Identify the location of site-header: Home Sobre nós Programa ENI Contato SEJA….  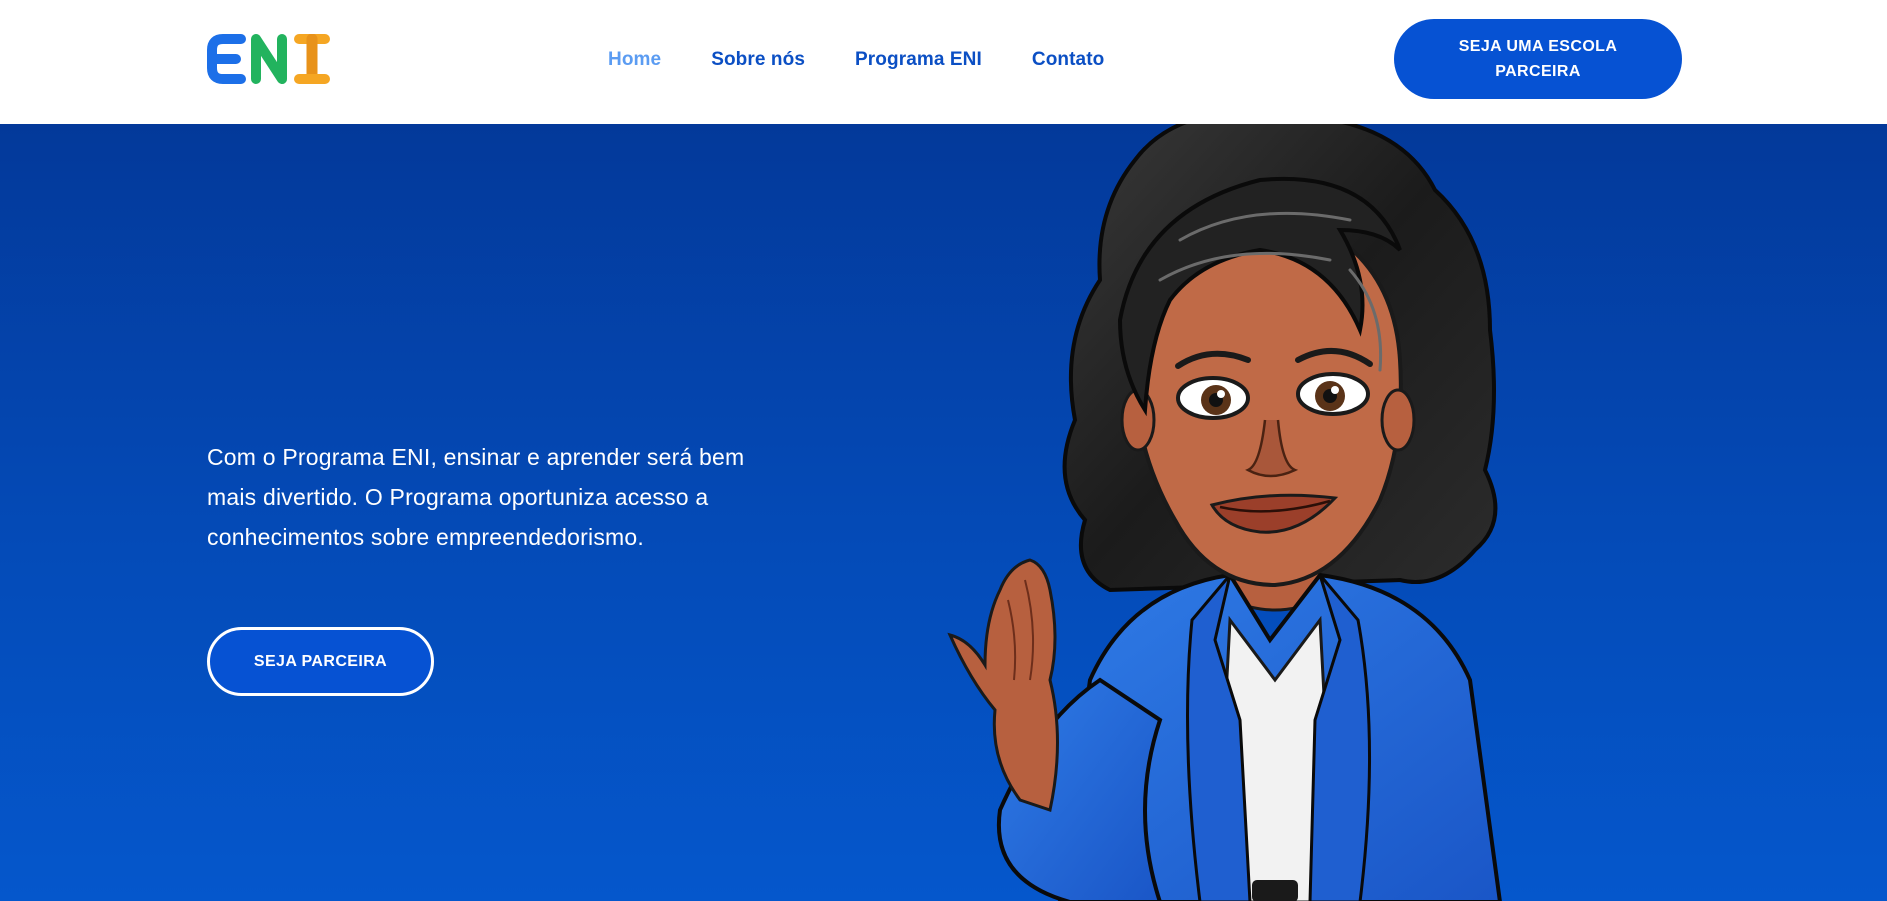
(943, 62).